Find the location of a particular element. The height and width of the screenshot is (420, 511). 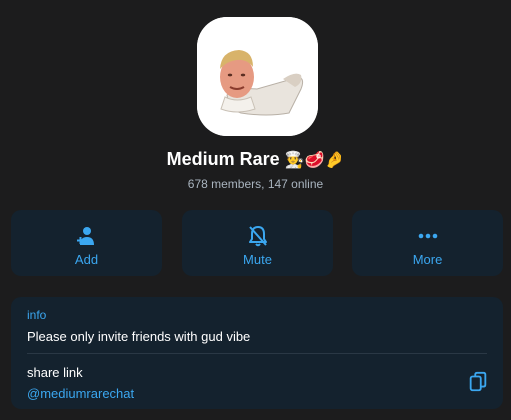

share-link: @mediumrarechat is located at coordinates (80, 393).